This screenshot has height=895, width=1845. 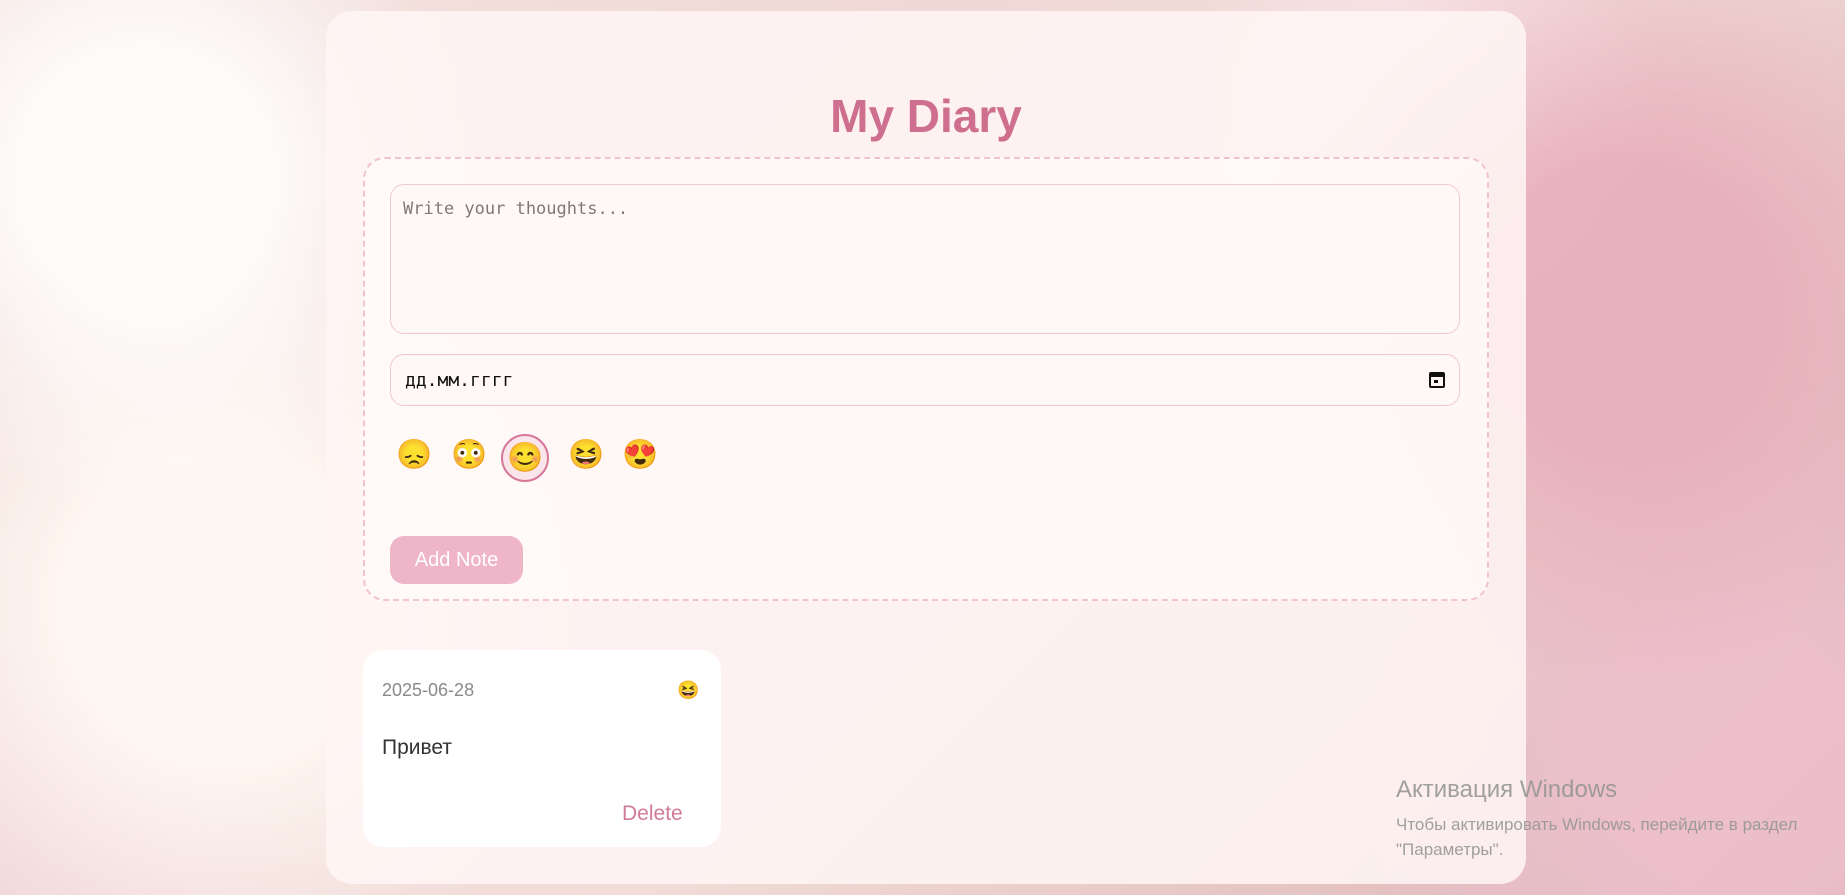 What do you see at coordinates (414, 455) in the screenshot?
I see `mood-sad-button: 😞` at bounding box center [414, 455].